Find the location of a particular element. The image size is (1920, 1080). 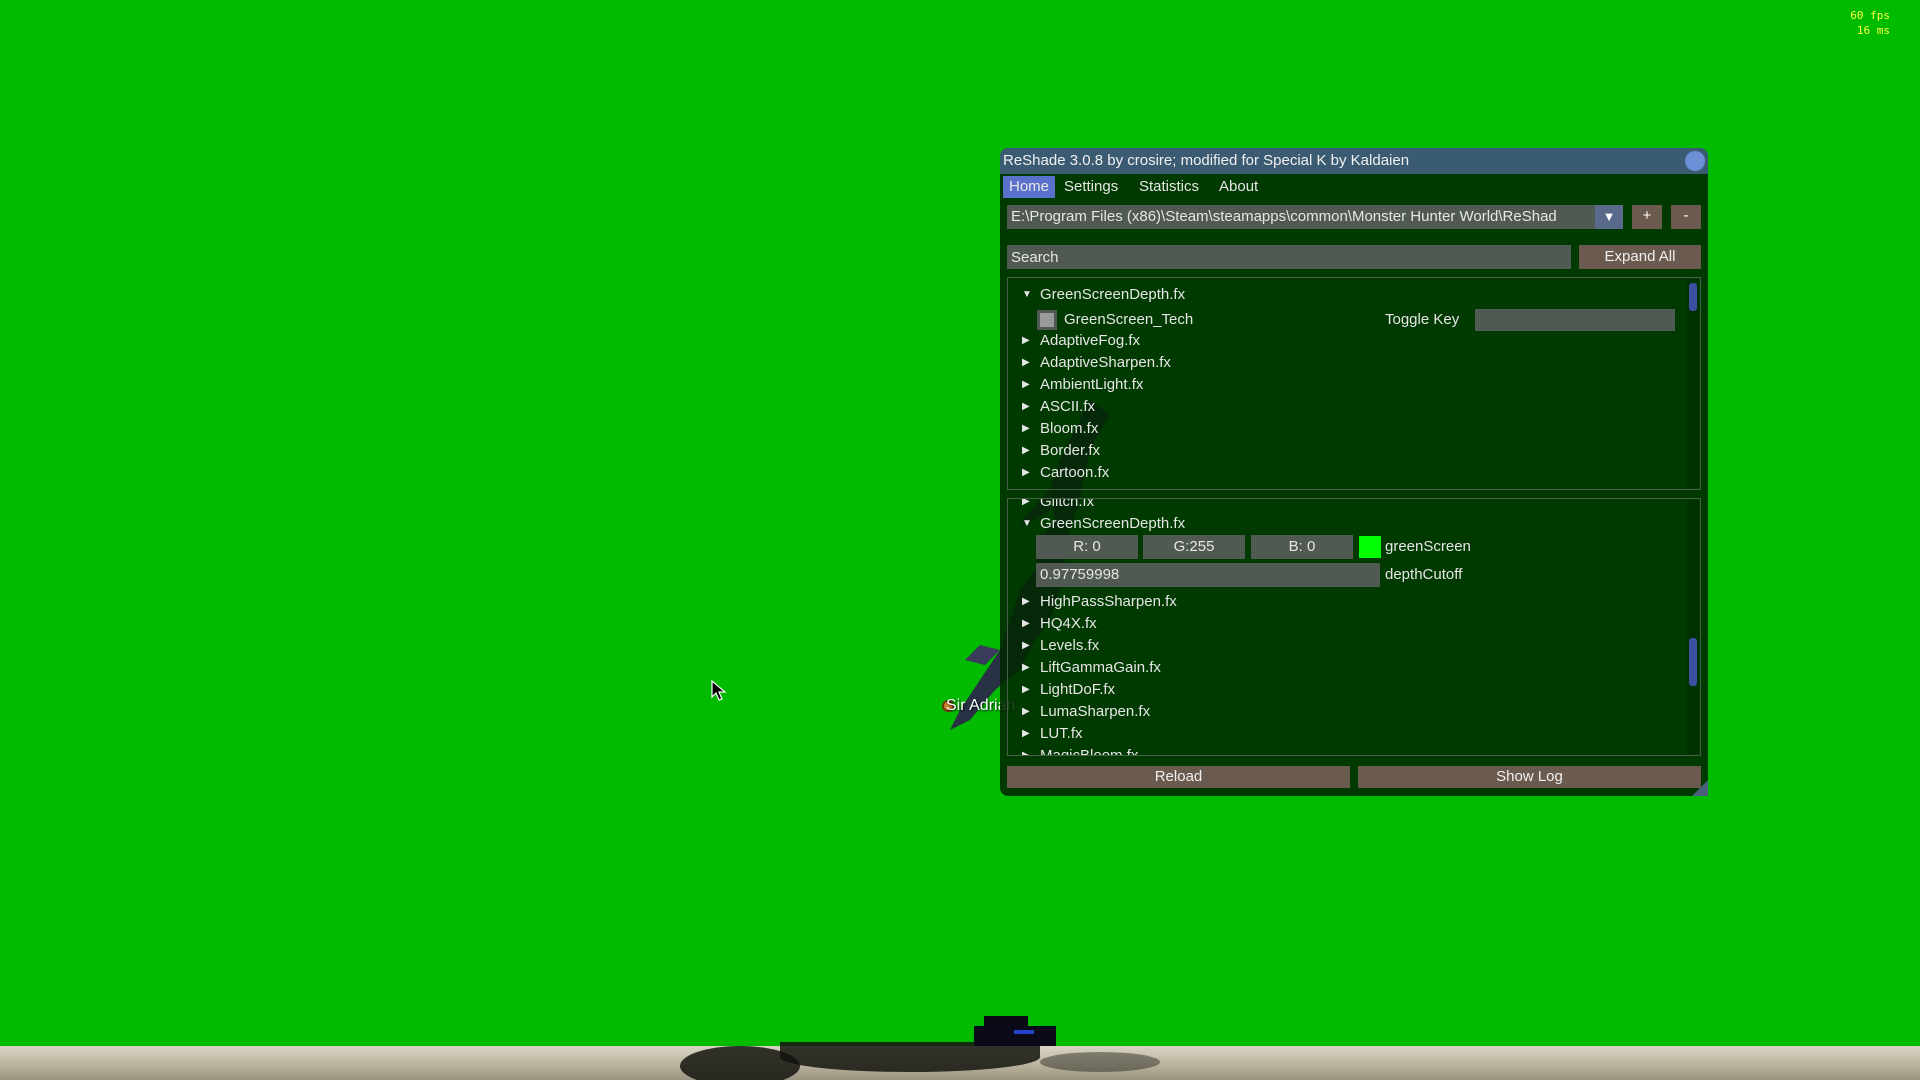

tree-item: ▶ LUT.fx is located at coordinates (1052, 734).